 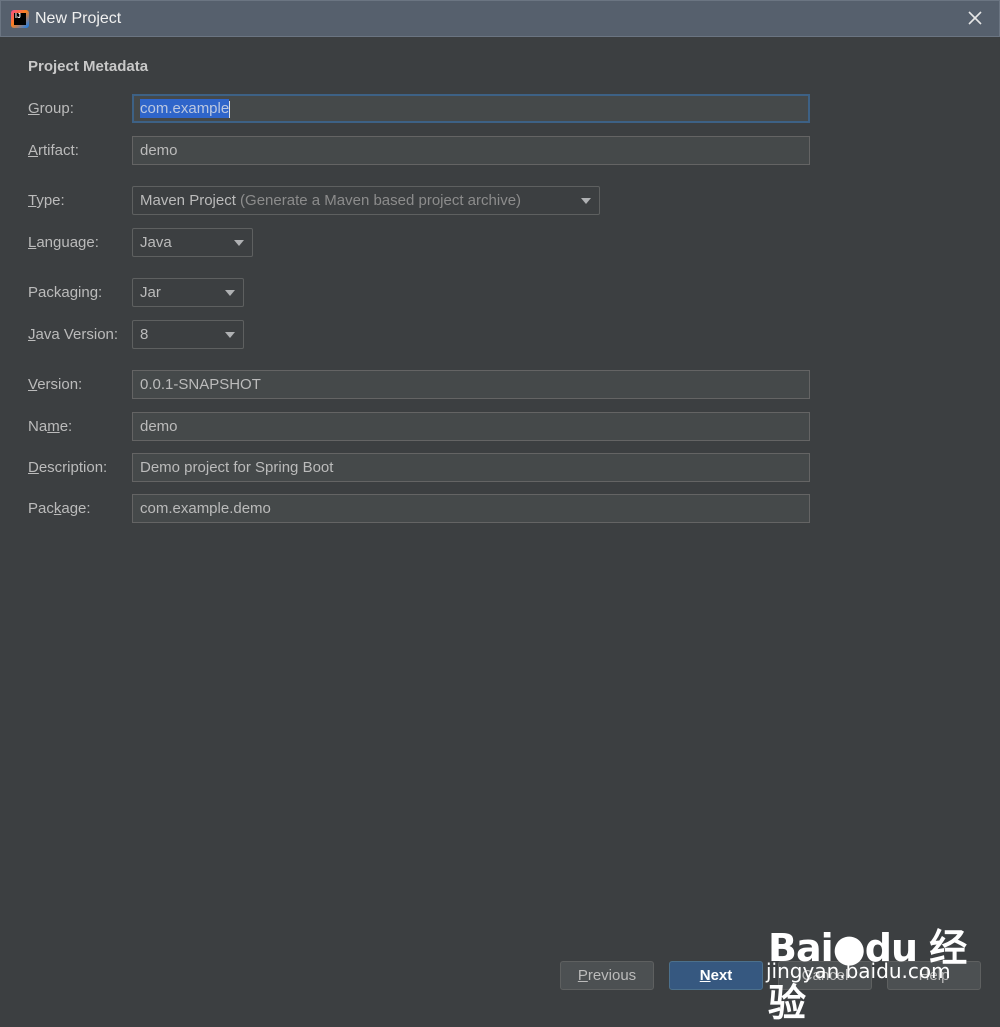 I want to click on packaging-value: Jar, so click(x=150, y=292).